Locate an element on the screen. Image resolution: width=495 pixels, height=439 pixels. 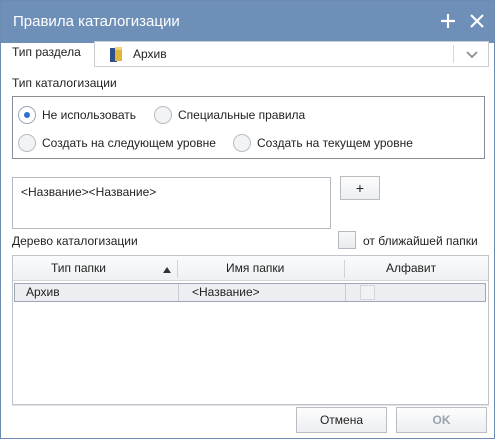
ok-button: OK is located at coordinates (441, 420).